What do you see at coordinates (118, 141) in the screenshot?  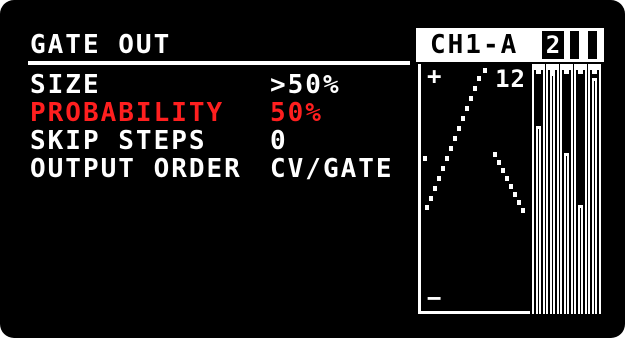 I see `skip-steps-label: SKIP STEPS` at bounding box center [118, 141].